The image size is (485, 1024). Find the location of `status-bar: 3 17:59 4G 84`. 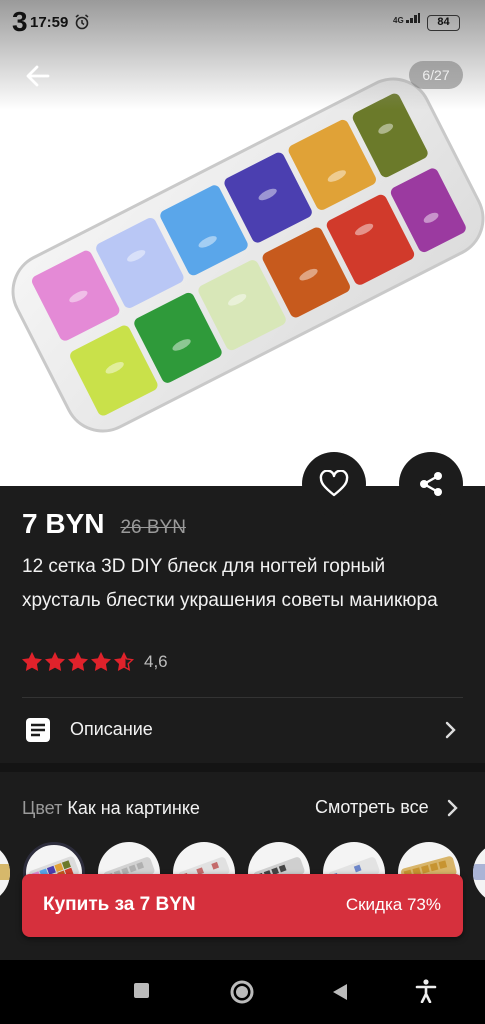

status-bar: 3 17:59 4G 84 is located at coordinates (242, 22).